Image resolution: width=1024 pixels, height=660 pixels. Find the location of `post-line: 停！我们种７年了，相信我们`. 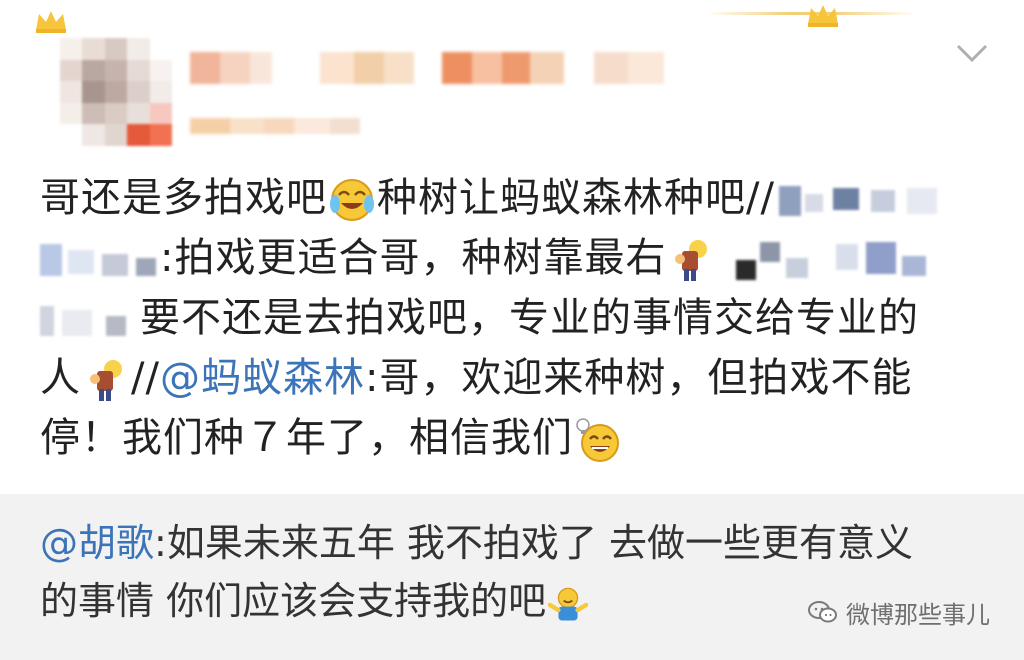

post-line: 停！我们种７年了，相信我们 is located at coordinates (520, 438).